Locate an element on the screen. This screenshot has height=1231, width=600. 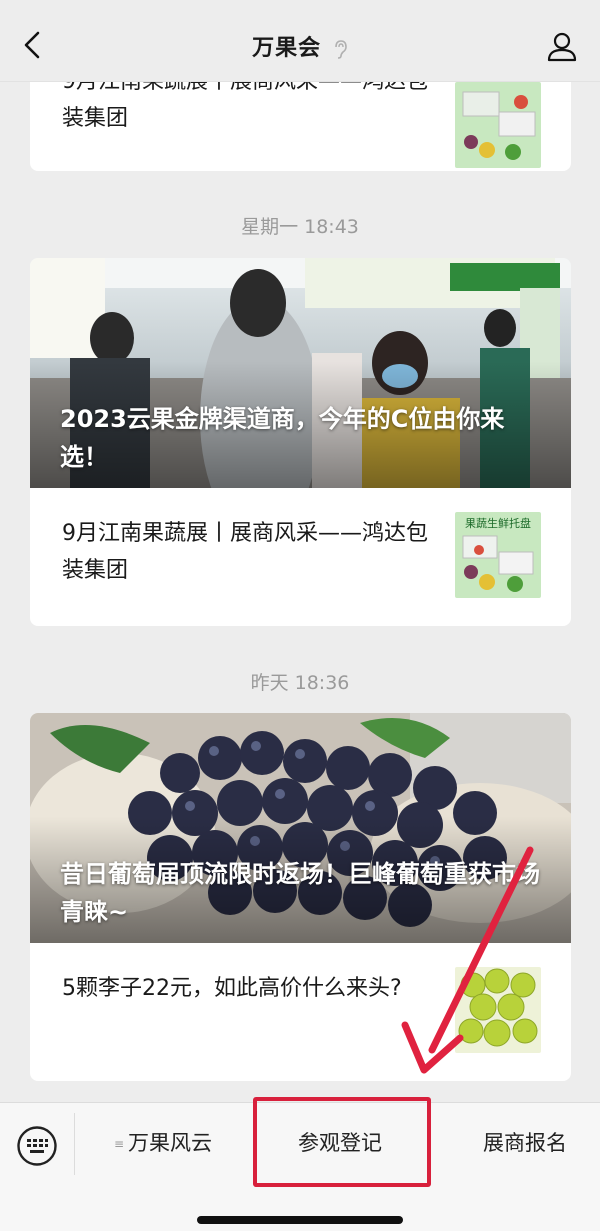
article-row: 5颗李子22元，如此高价什么来头? is located at coordinates (300, 1012).